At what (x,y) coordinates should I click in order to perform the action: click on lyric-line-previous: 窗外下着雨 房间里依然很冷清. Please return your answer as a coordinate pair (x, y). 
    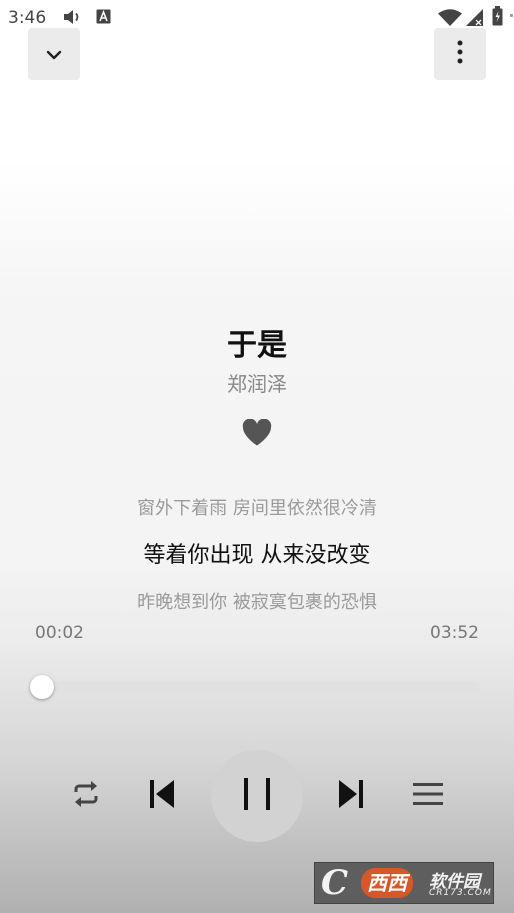
    Looking at the image, I should click on (257, 508).